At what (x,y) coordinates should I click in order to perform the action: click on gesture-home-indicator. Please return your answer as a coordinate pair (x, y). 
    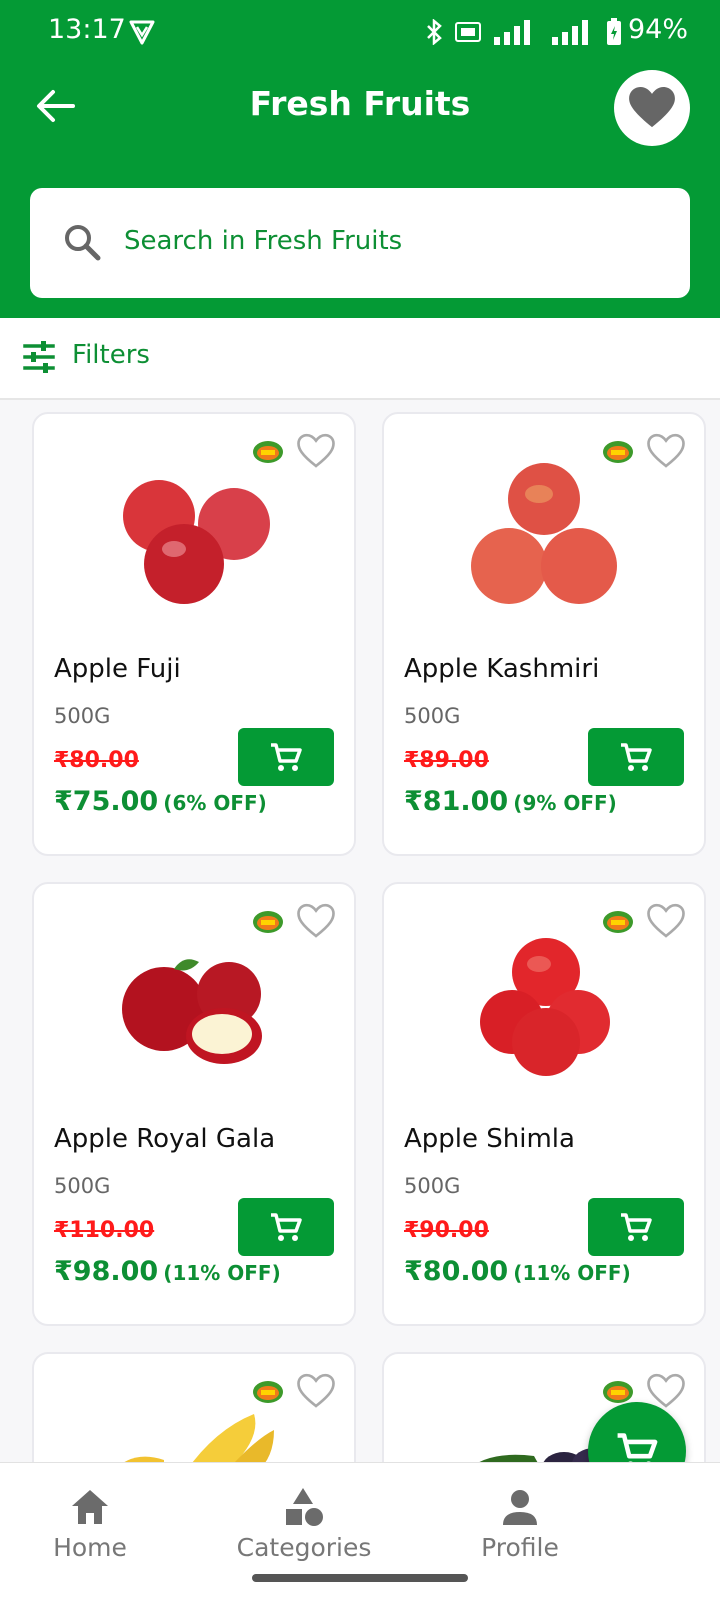
    Looking at the image, I should click on (360, 1578).